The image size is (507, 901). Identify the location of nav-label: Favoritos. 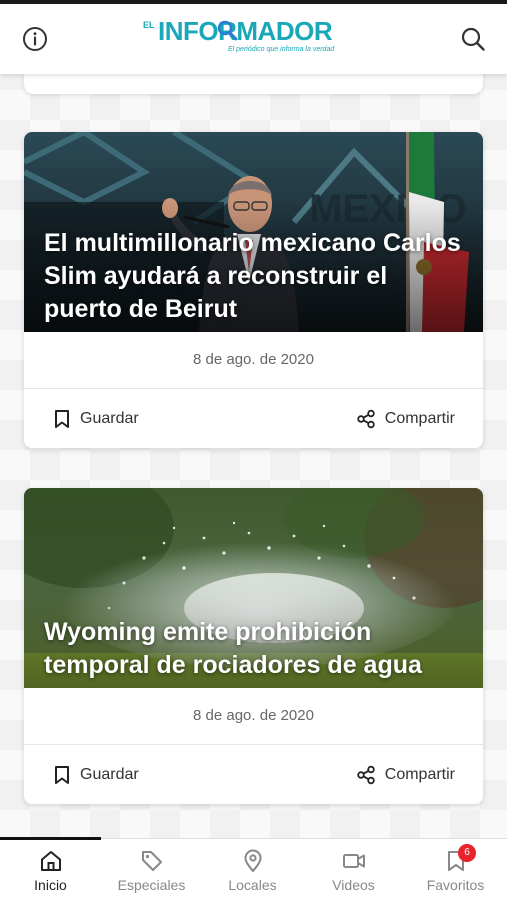
(455, 885).